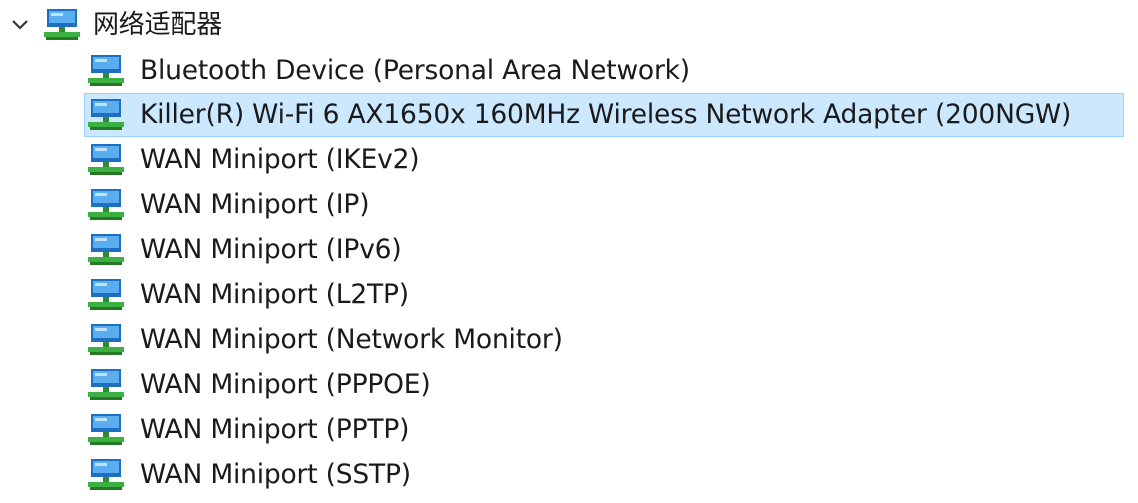 The image size is (1138, 503). Describe the element at coordinates (604, 475) in the screenshot. I see `tree-item: WAN Miniport (SSTP)` at that location.